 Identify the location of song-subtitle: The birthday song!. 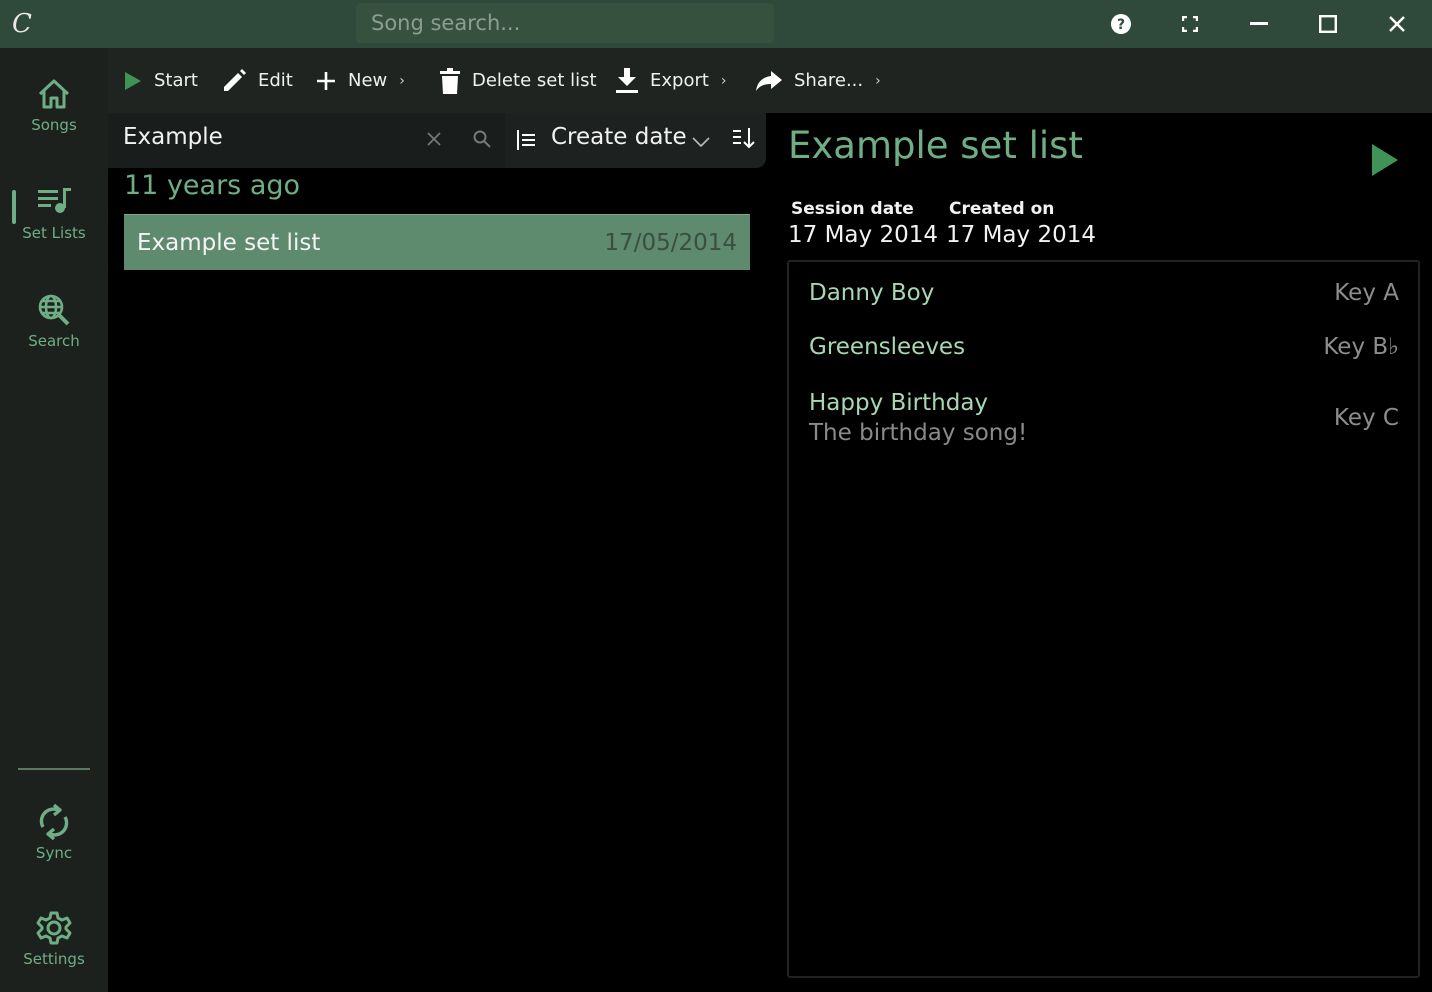
(918, 433).